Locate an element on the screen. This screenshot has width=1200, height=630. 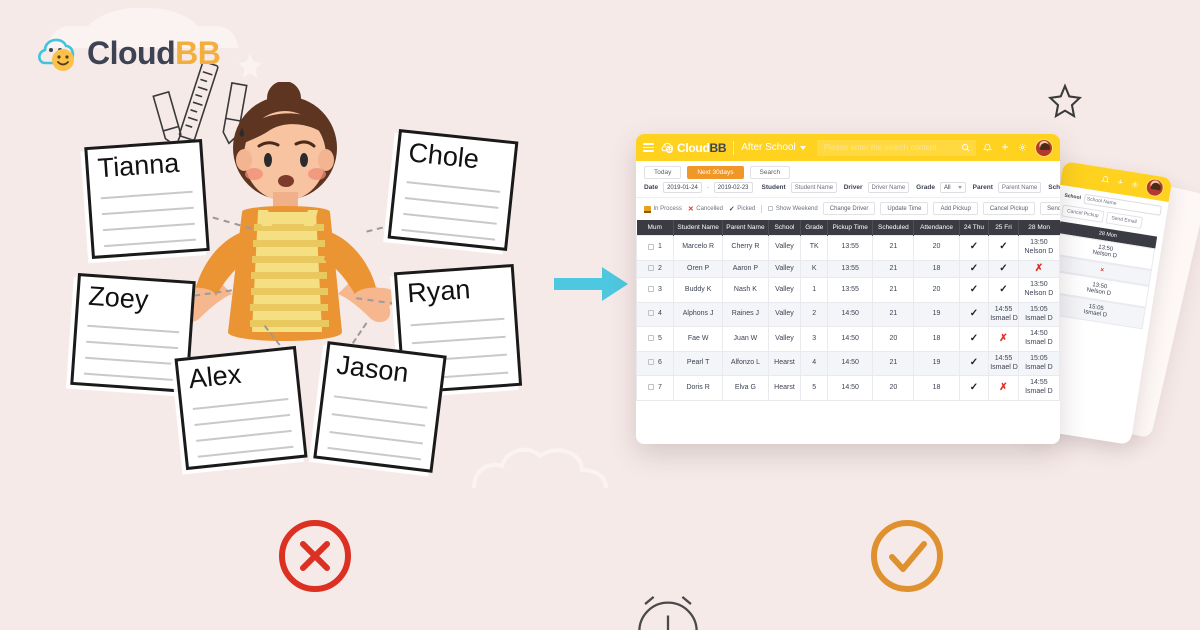
cell-mum: 4 is located at coordinates (655, 314).